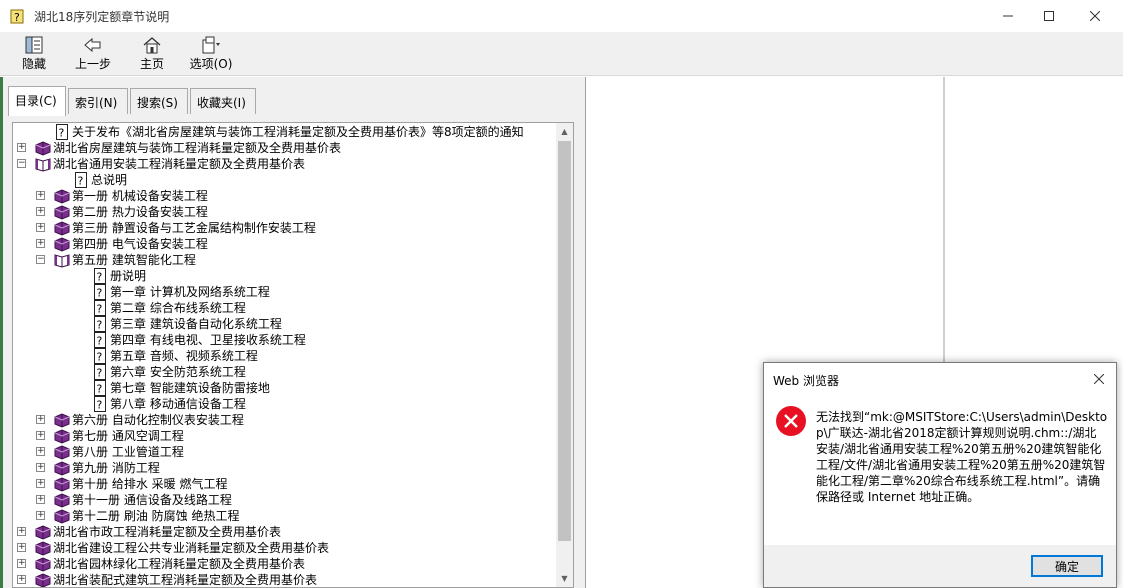 Image resolution: width=1123 pixels, height=588 pixels. I want to click on tab-contents: 目录(C), so click(37, 101).